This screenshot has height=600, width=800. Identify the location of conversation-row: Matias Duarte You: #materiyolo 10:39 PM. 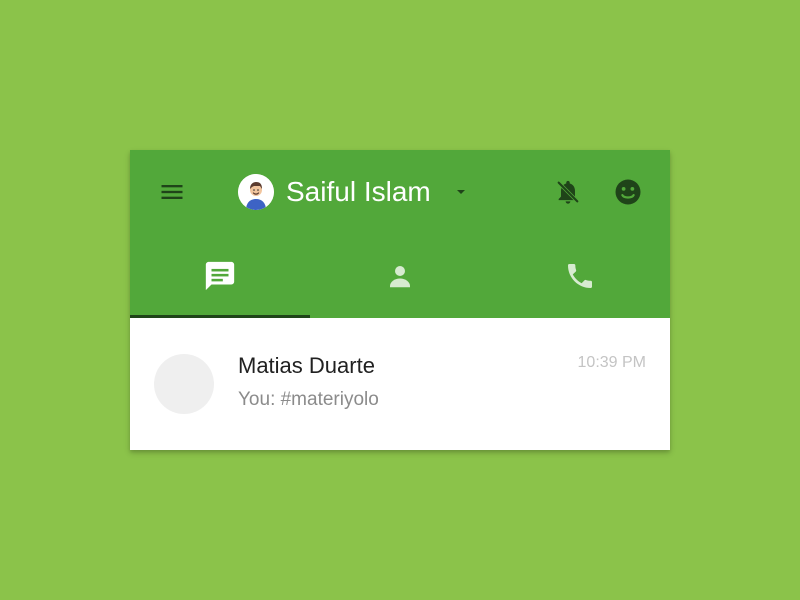
(400, 384).